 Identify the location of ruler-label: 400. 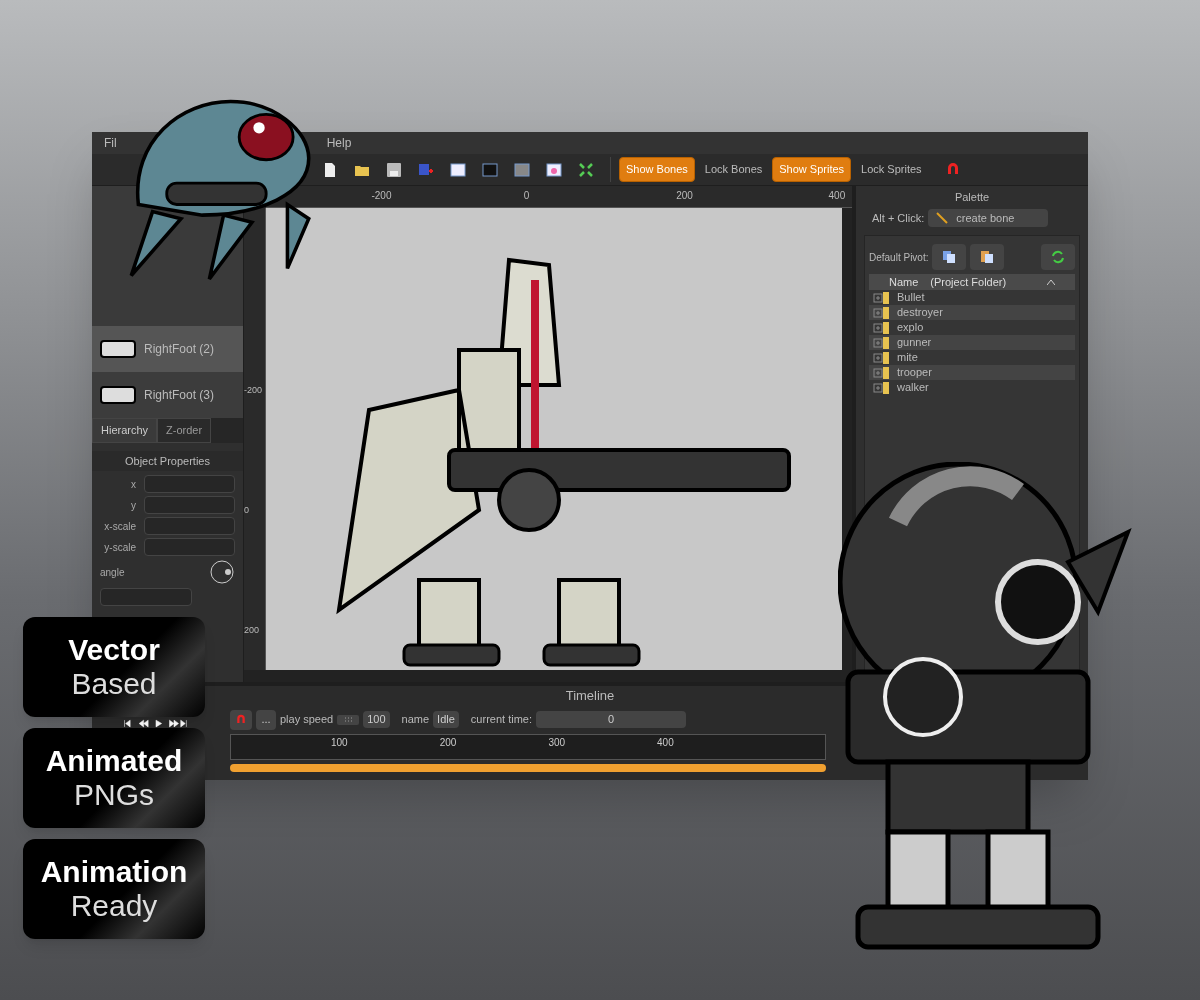
(837, 196).